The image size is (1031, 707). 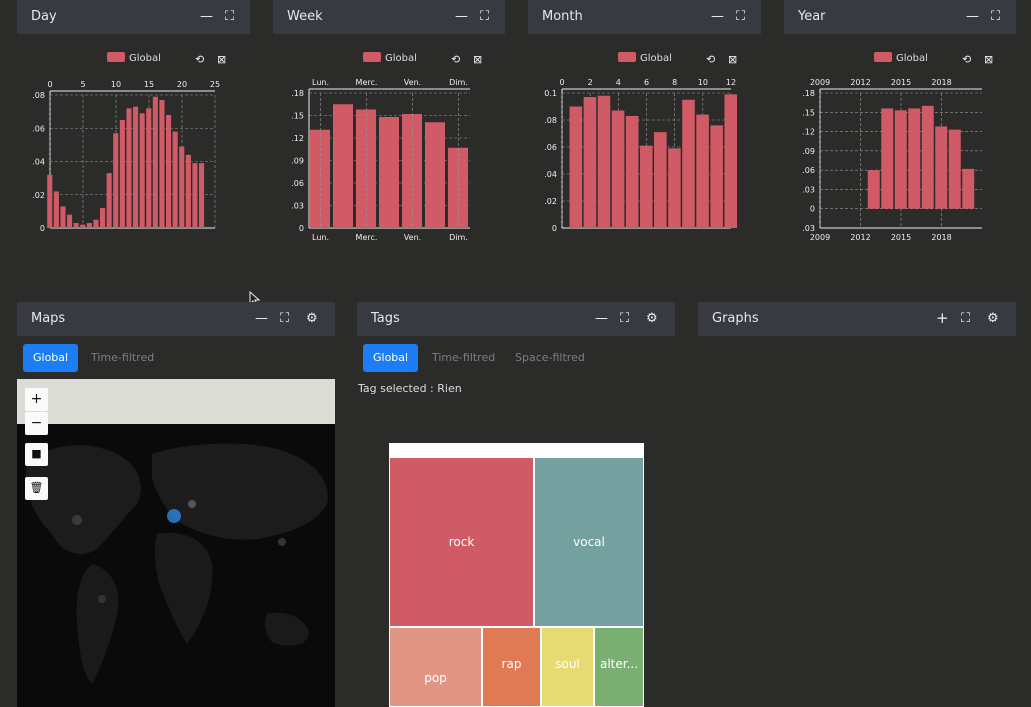 What do you see at coordinates (511, 667) in the screenshot?
I see `treemap-cell-rap: rap` at bounding box center [511, 667].